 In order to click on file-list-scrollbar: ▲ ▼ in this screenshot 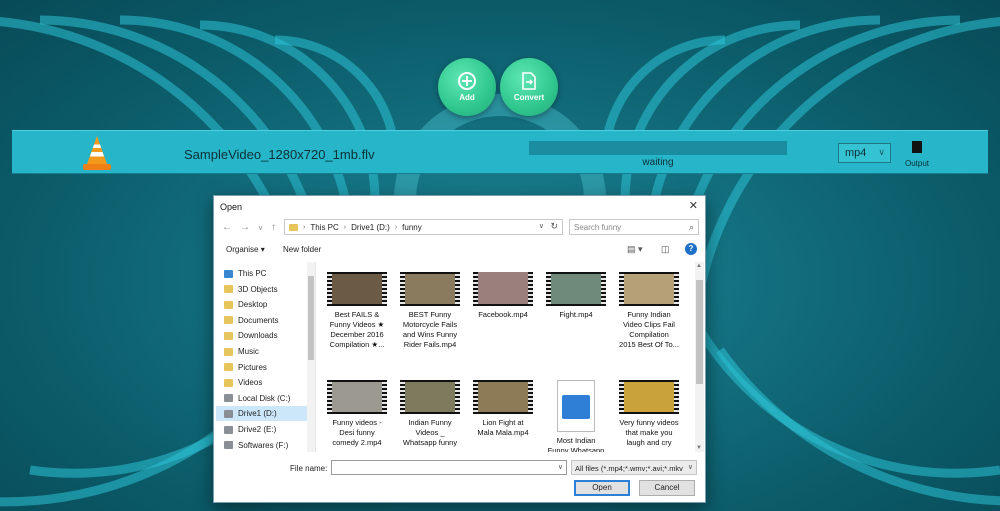, I will do `click(699, 357)`.